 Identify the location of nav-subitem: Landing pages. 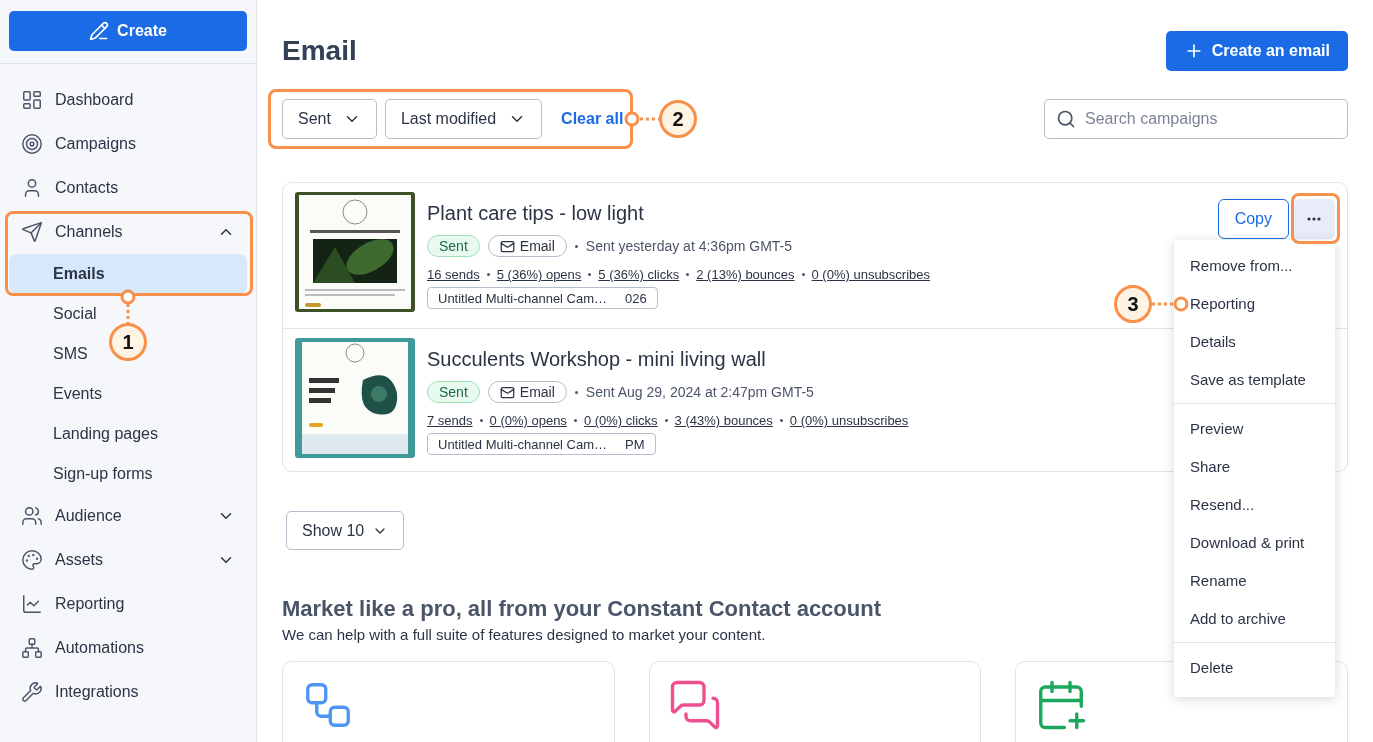
(128, 434).